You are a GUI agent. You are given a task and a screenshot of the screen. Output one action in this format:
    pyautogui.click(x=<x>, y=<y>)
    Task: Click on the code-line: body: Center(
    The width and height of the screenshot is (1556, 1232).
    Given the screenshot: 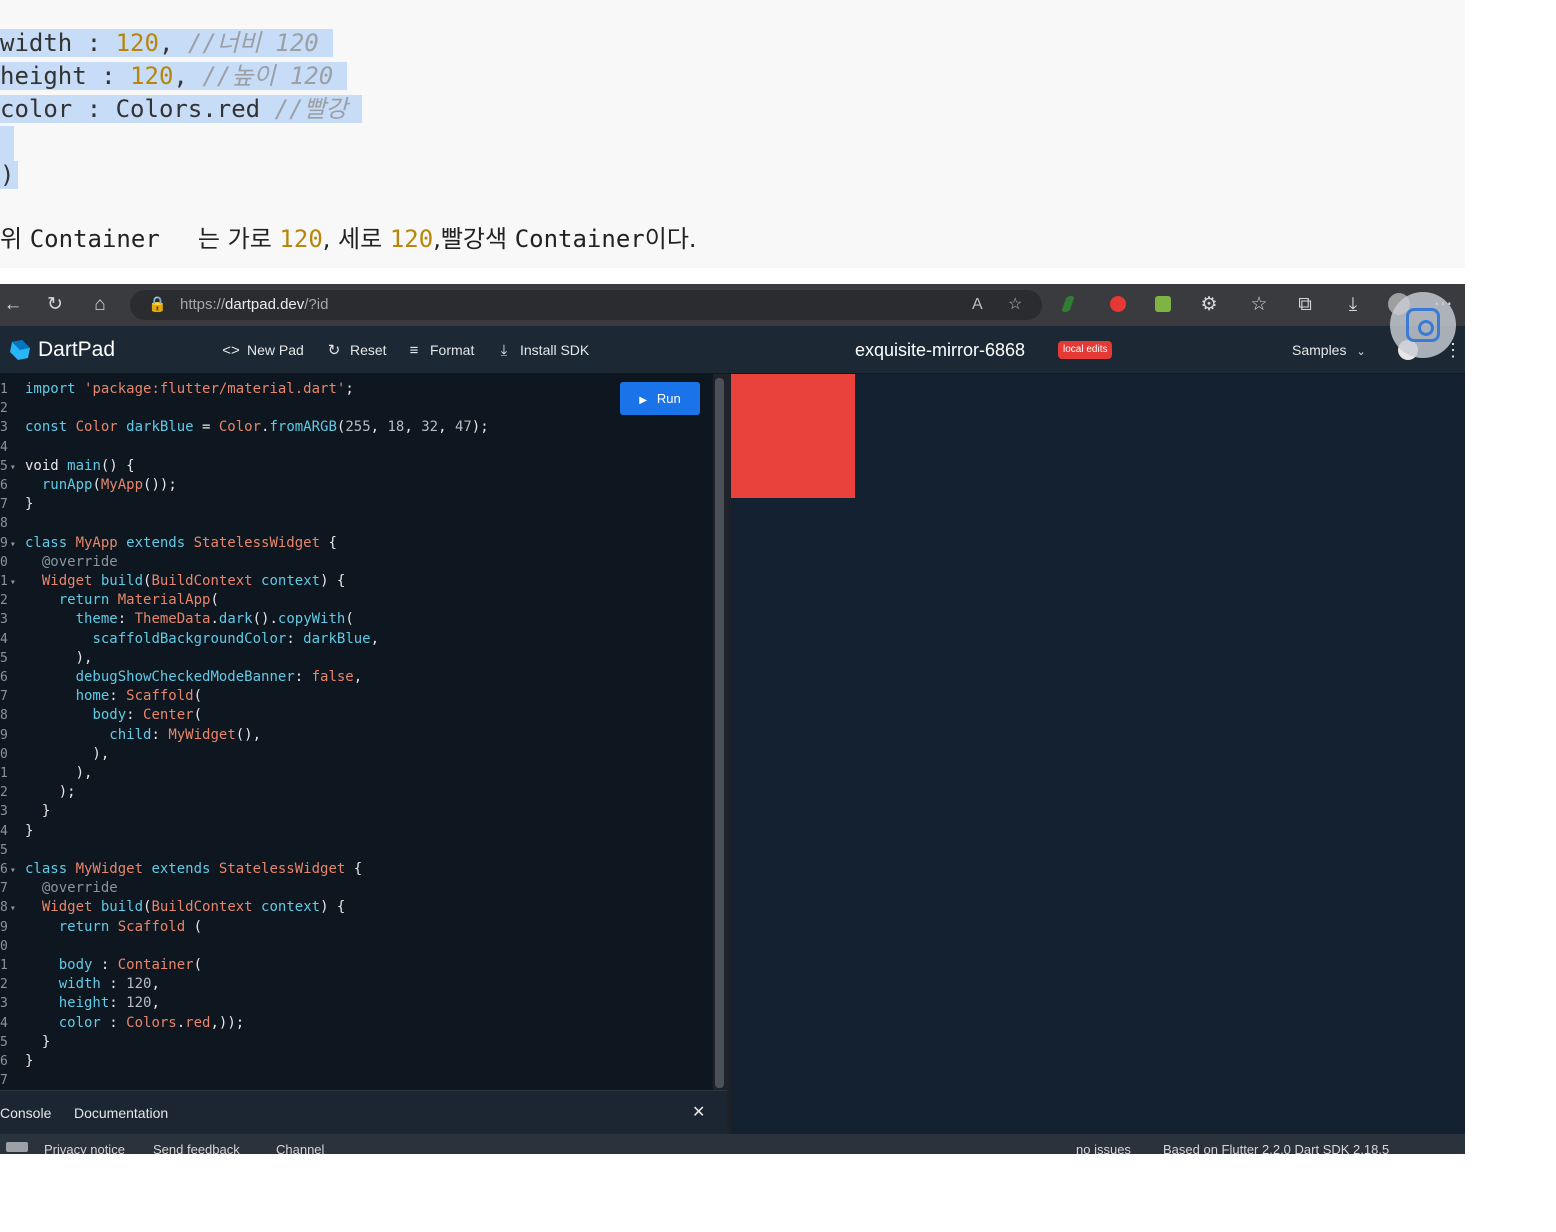 What is the action you would take?
    pyautogui.click(x=113, y=715)
    